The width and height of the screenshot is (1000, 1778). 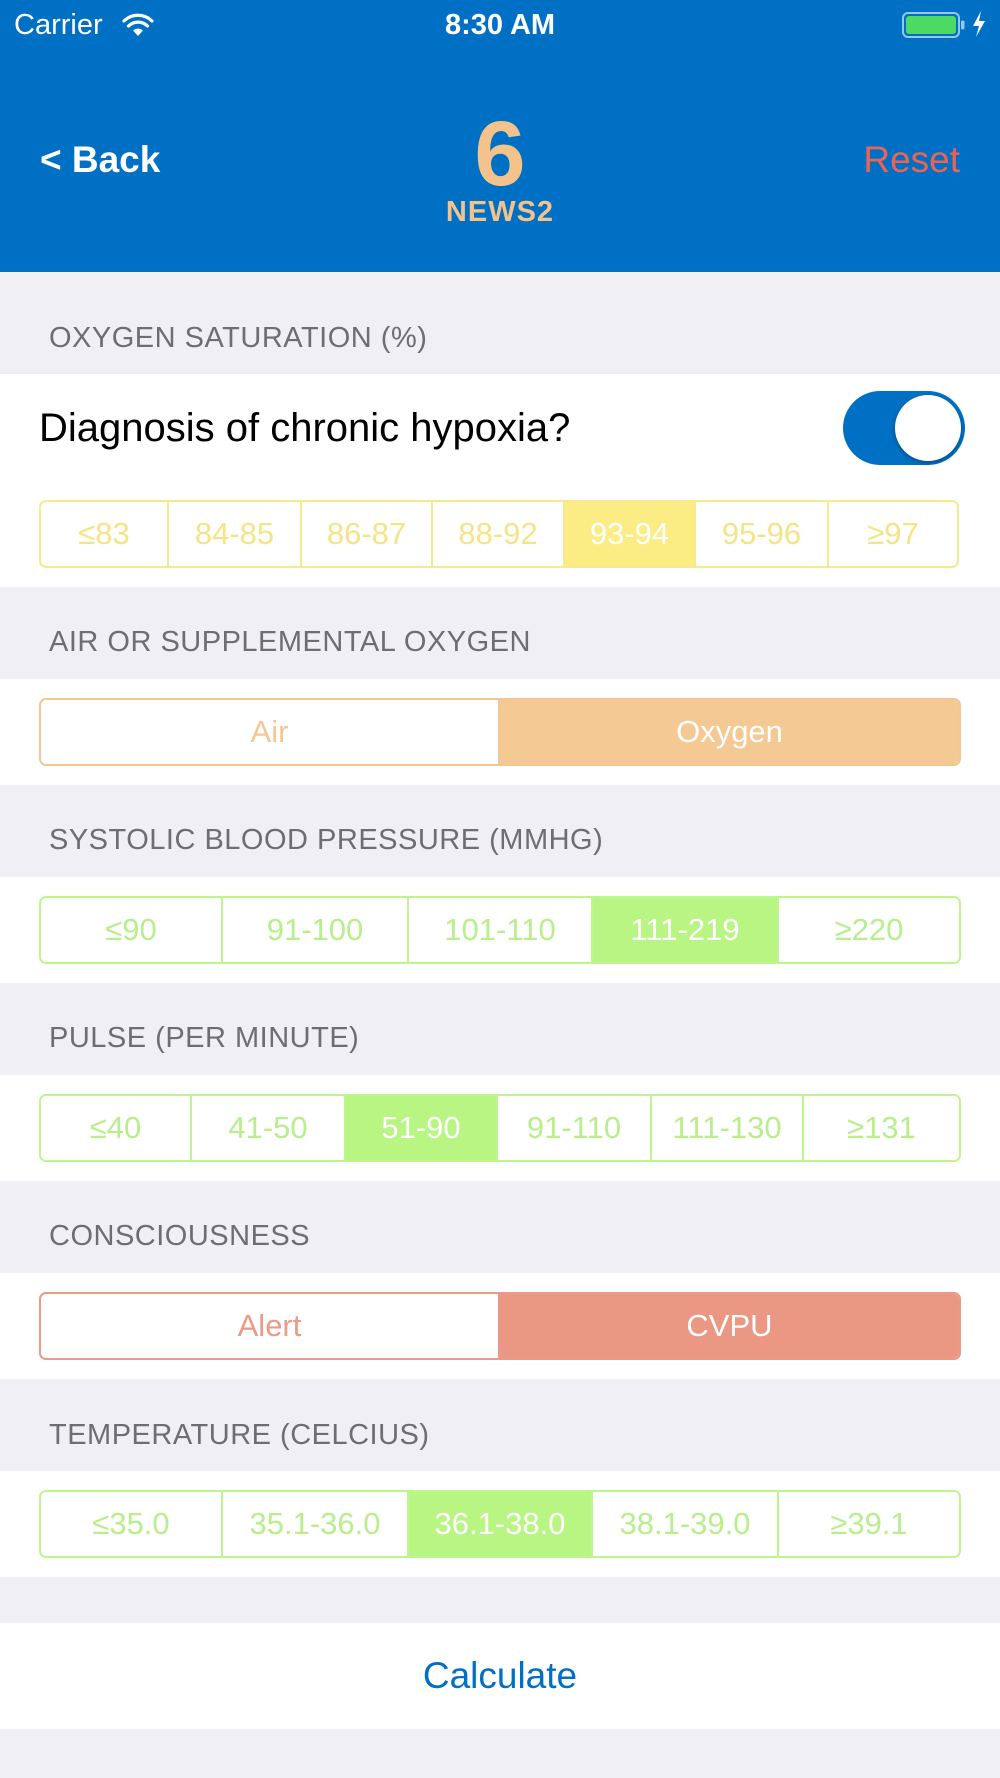 What do you see at coordinates (728, 1128) in the screenshot?
I see `option-pulse-111-130: 111-130` at bounding box center [728, 1128].